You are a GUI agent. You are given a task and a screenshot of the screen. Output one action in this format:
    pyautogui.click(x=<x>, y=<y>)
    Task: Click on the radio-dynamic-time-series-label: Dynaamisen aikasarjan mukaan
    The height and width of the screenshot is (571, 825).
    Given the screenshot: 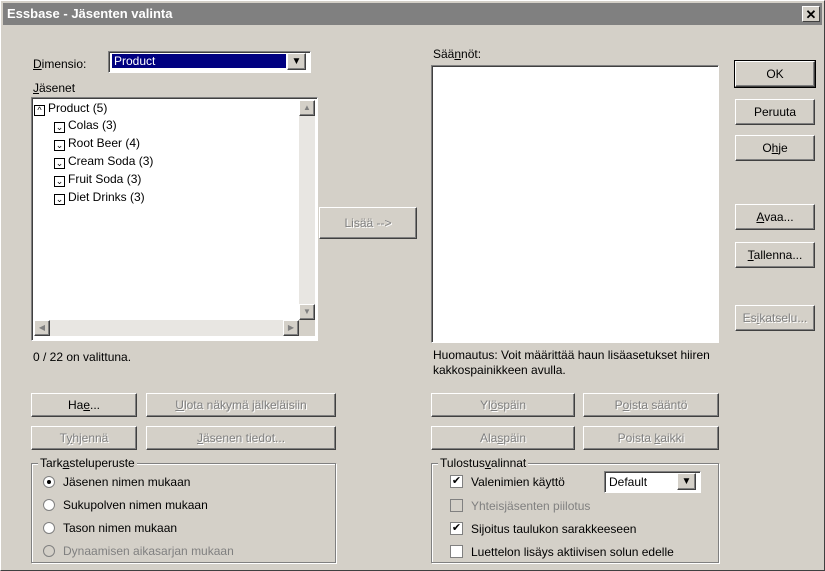 What is the action you would take?
    pyautogui.click(x=148, y=551)
    